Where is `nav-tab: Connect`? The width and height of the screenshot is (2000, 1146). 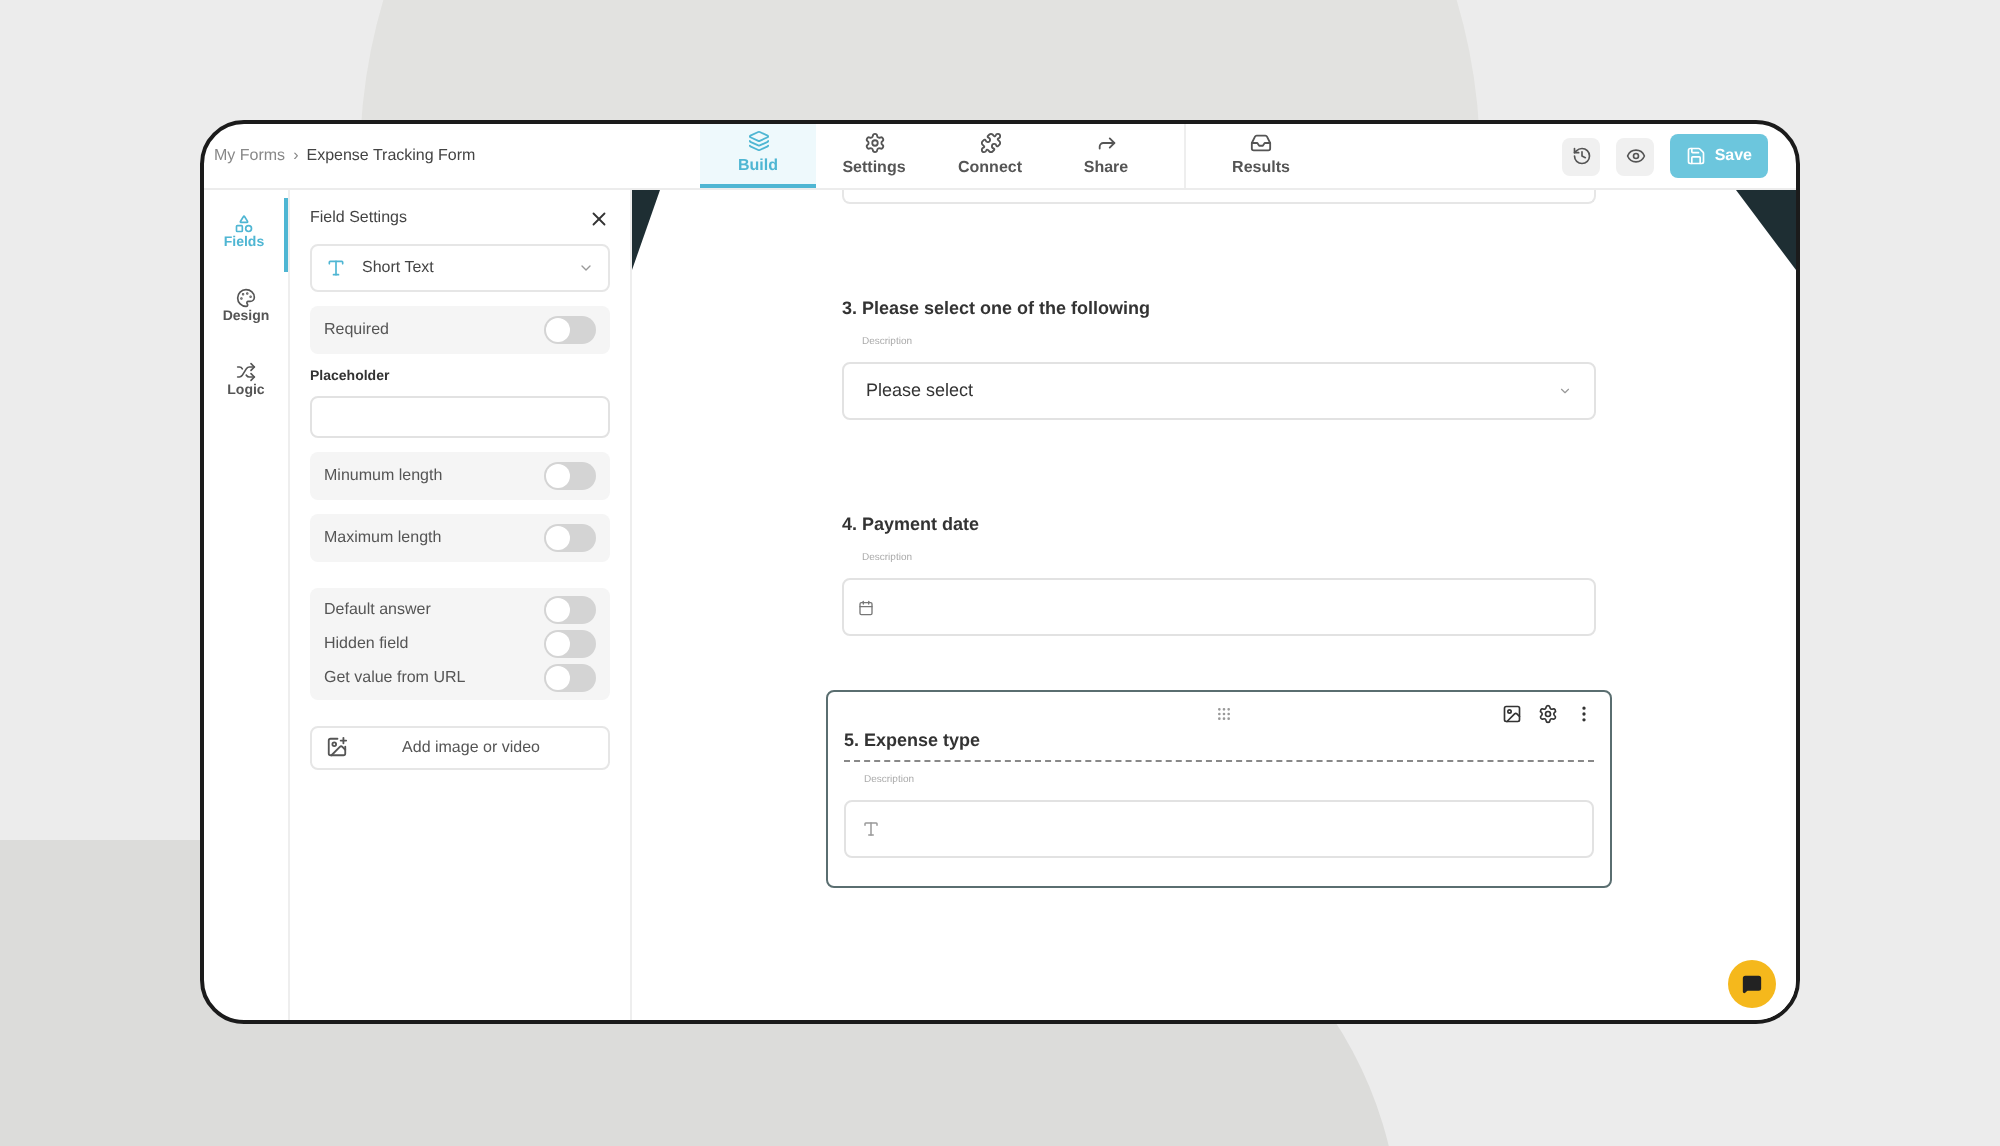
nav-tab: Connect is located at coordinates (990, 156).